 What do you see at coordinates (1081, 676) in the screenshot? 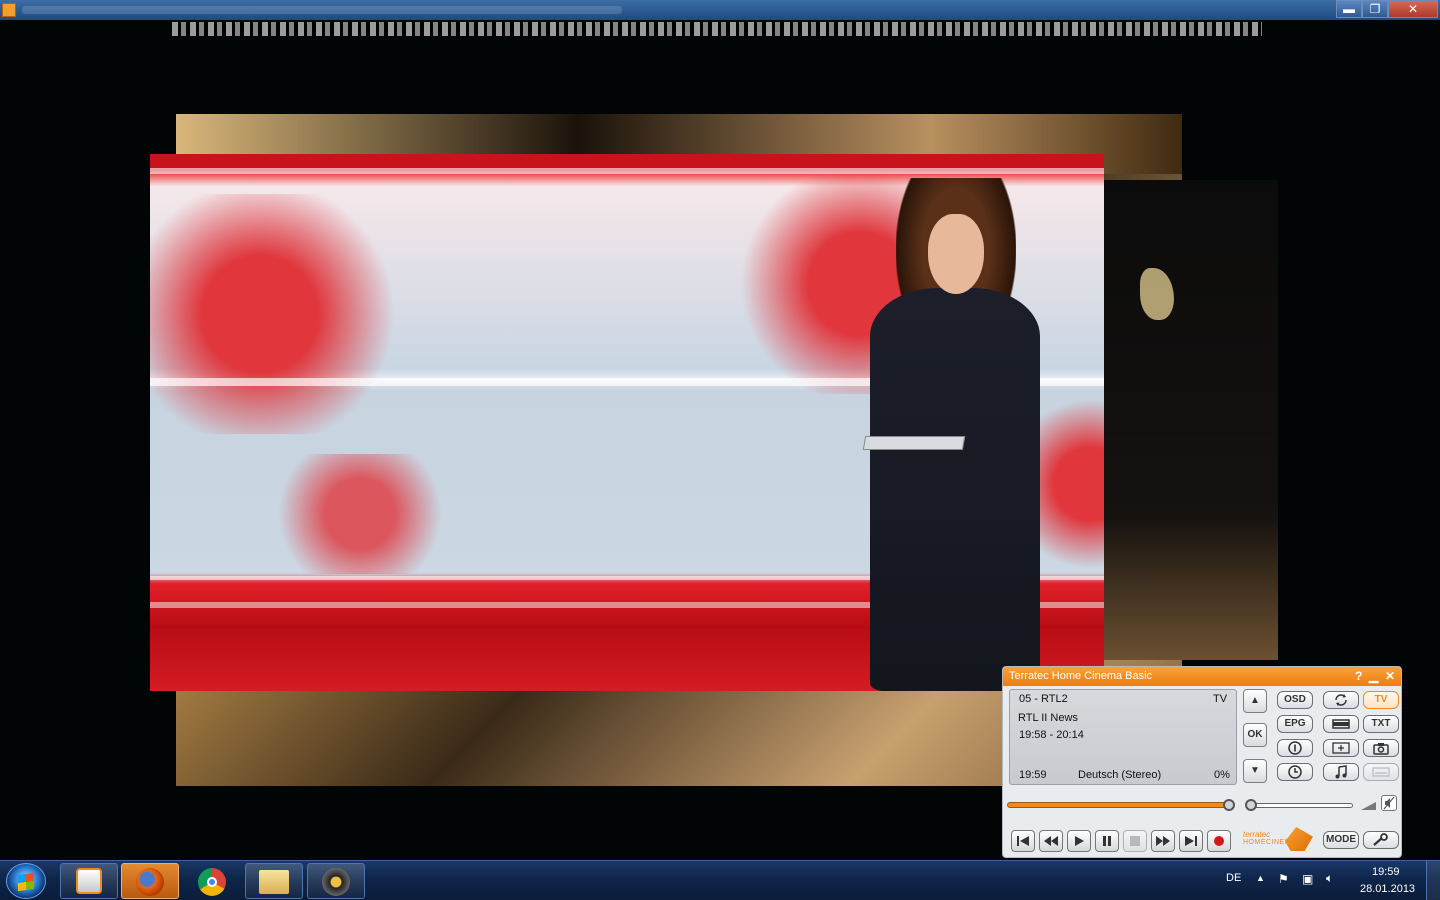
I see `player-title: Terratec Home Cinema Basic` at bounding box center [1081, 676].